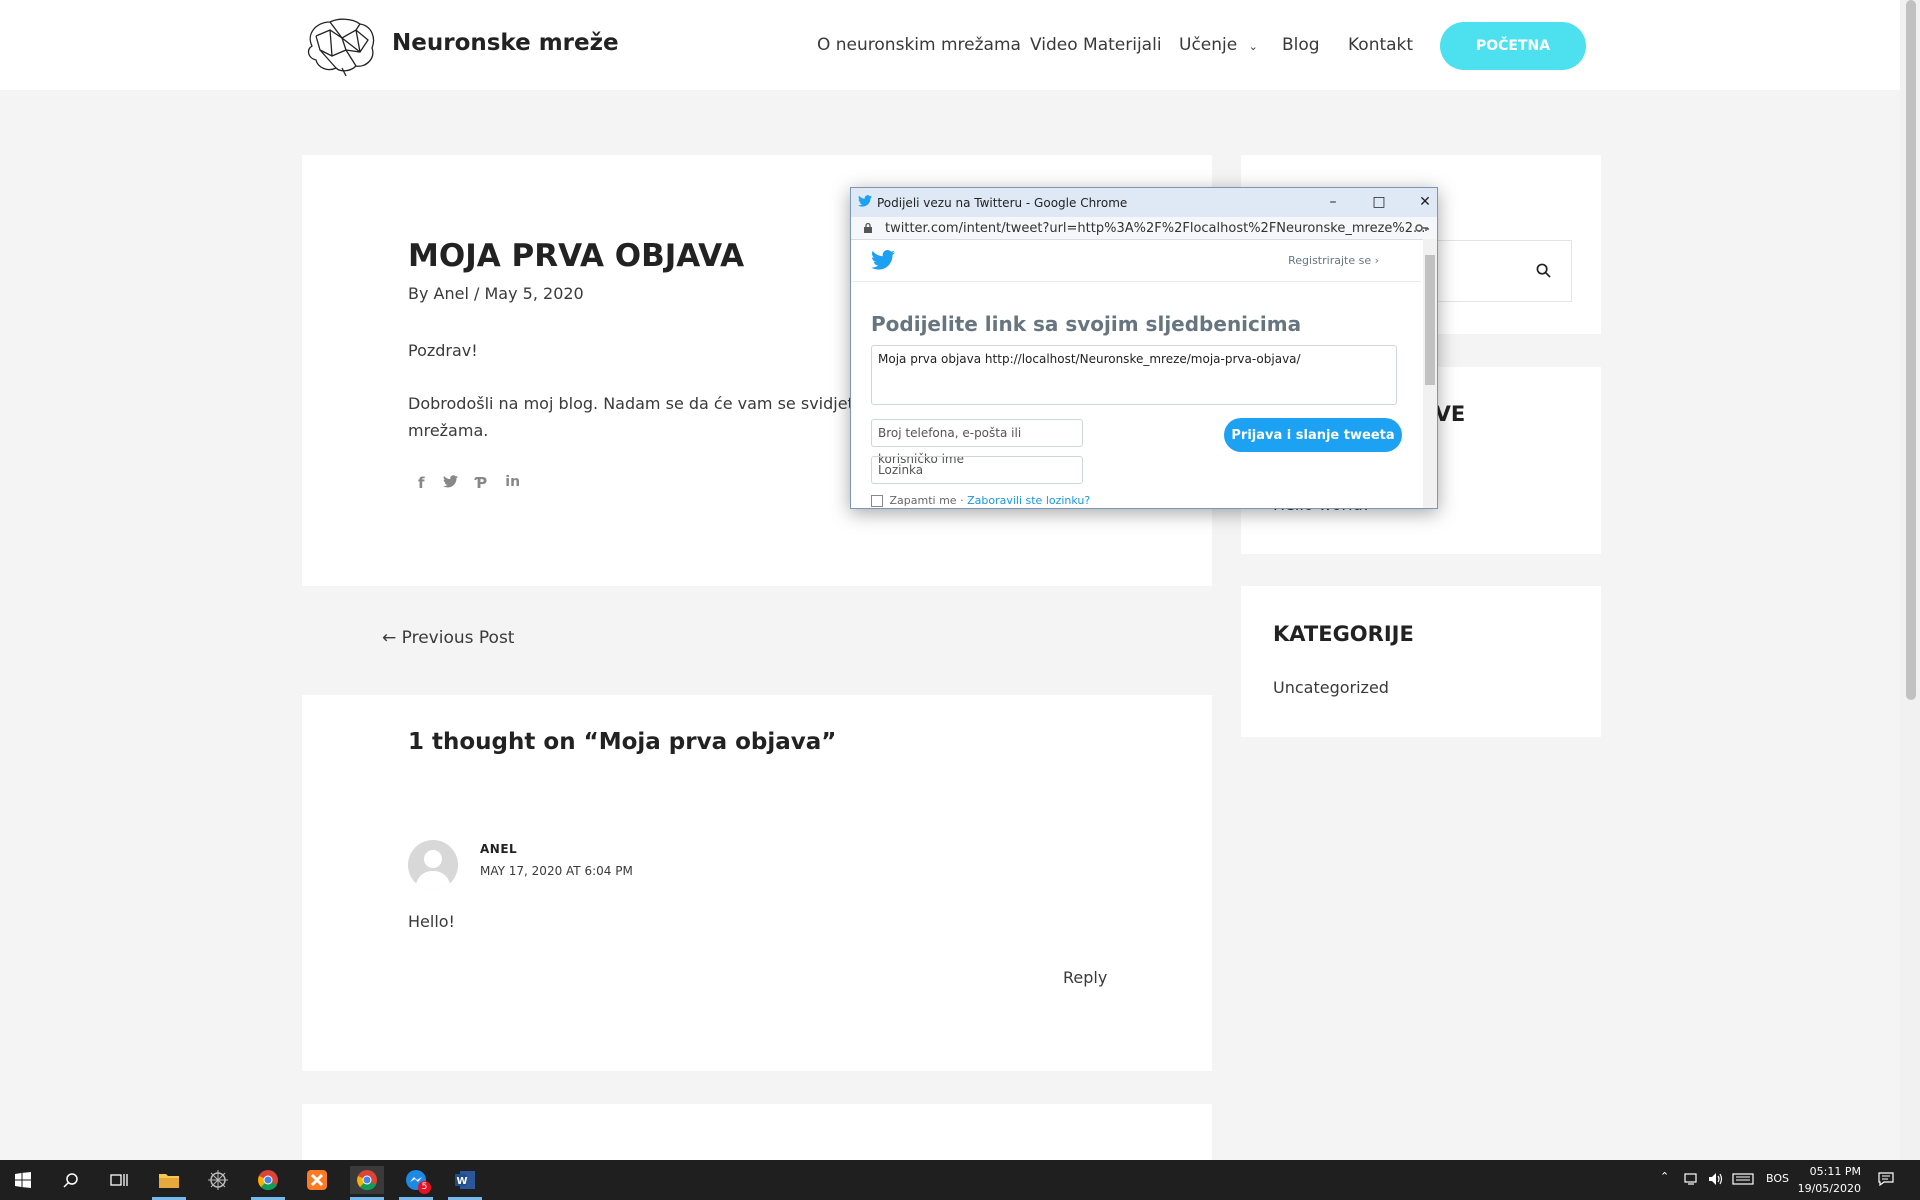 The width and height of the screenshot is (1920, 1200). Describe the element at coordinates (622, 742) in the screenshot. I see `comments-title: 1 thought on “Moja prva objava”` at that location.